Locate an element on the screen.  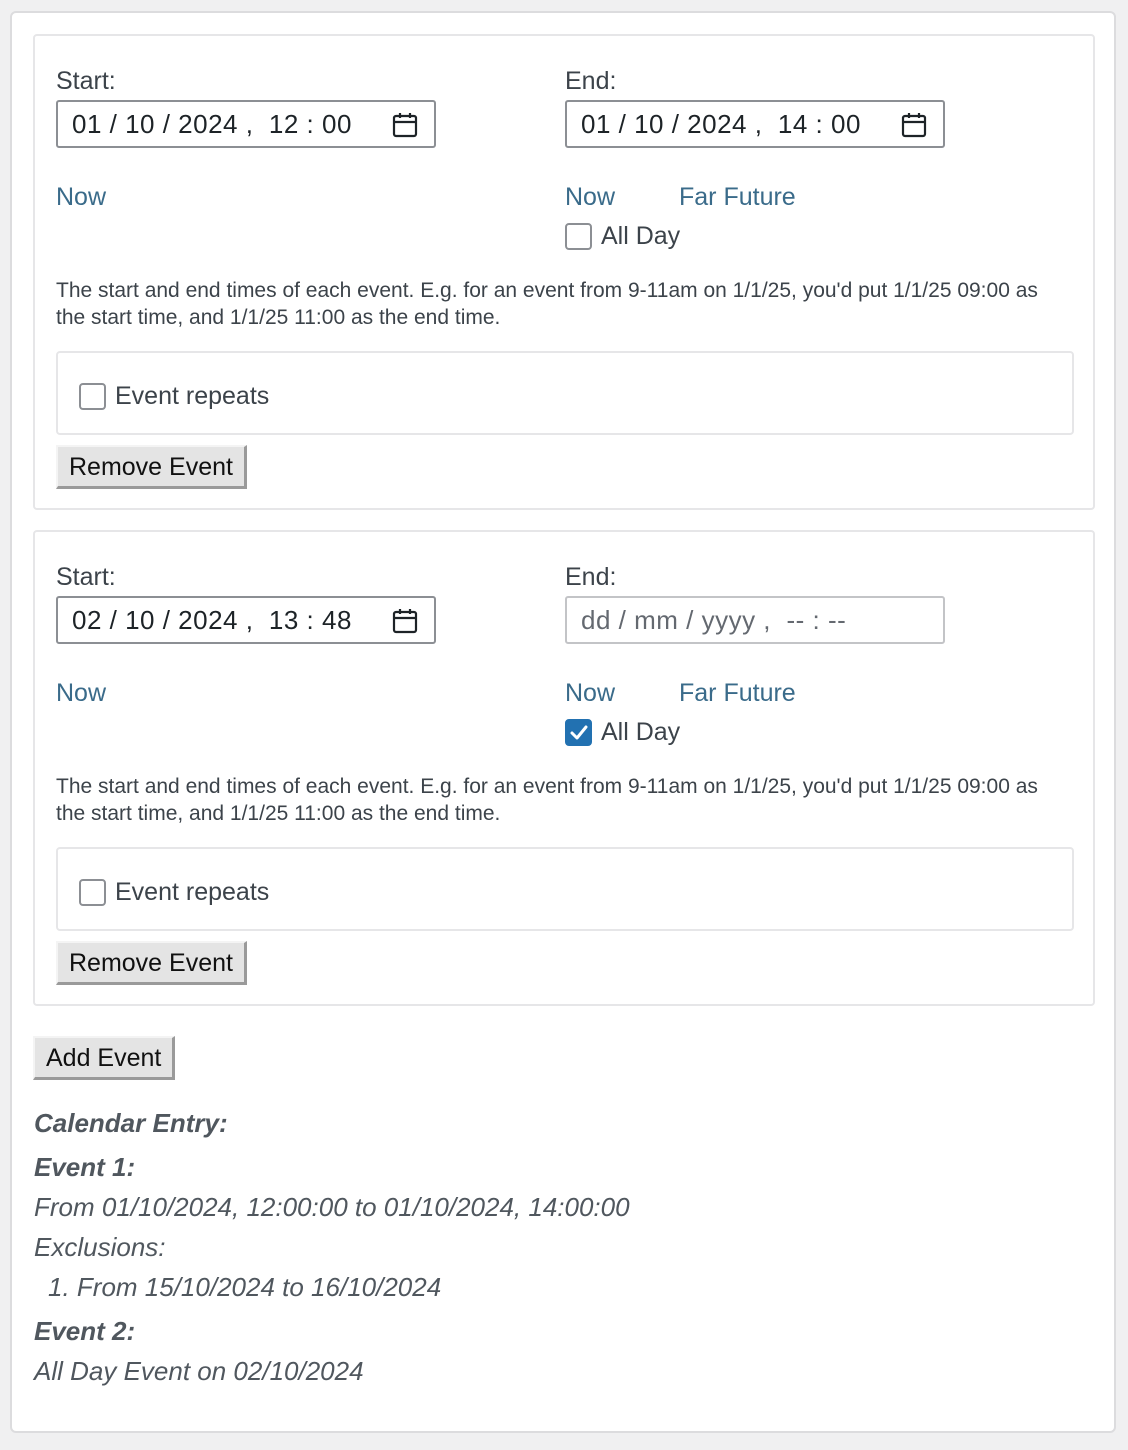
checkmark-icon is located at coordinates (578, 732).